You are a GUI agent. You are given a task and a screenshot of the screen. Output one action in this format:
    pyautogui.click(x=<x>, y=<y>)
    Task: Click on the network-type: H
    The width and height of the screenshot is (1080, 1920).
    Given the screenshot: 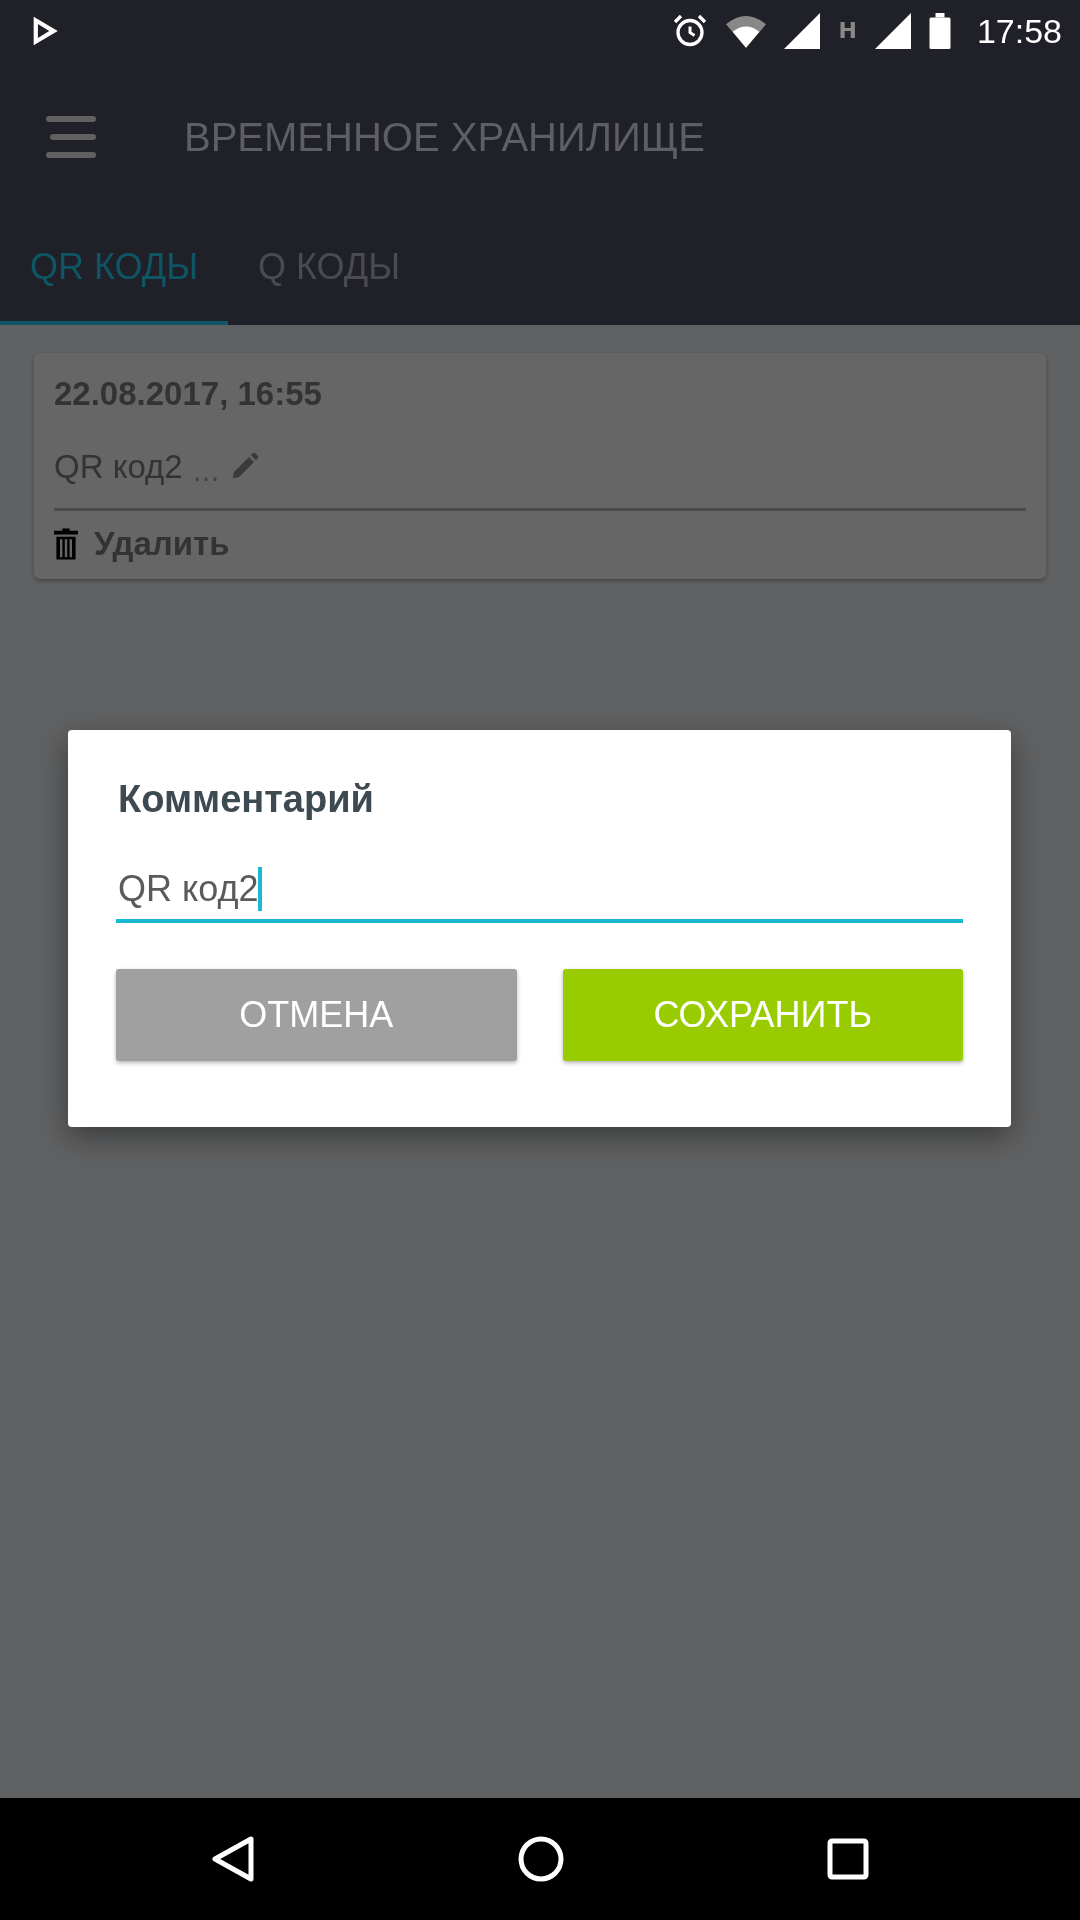 What is the action you would take?
    pyautogui.click(x=847, y=30)
    